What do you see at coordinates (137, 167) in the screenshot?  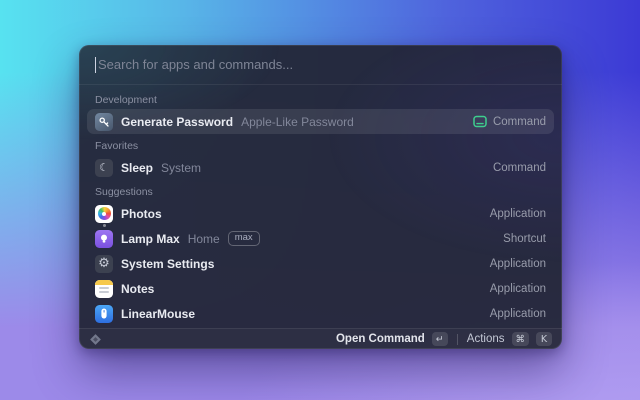 I see `item-title: Sleep` at bounding box center [137, 167].